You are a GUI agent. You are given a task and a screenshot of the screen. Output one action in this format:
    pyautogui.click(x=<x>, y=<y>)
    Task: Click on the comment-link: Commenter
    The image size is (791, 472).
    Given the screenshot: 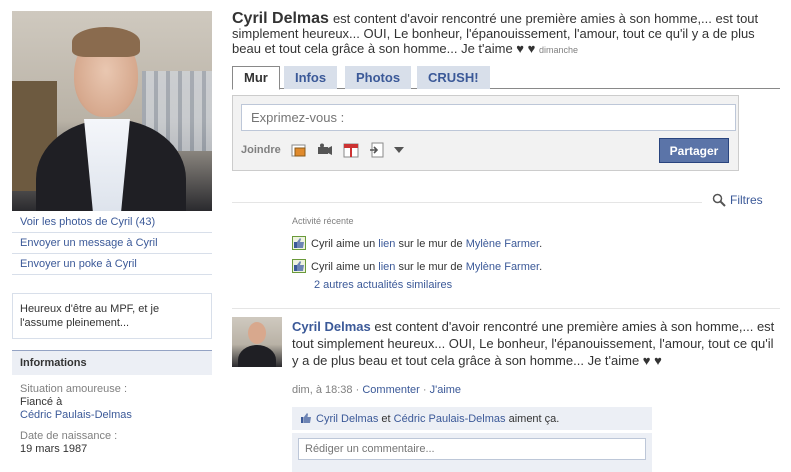 What is the action you would take?
    pyautogui.click(x=390, y=390)
    